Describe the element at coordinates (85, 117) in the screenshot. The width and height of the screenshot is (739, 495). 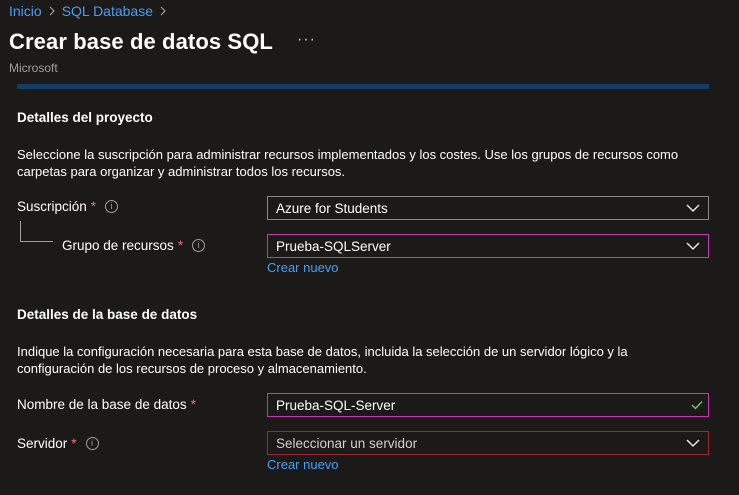
I see `project-details-heading: Detalles del proyecto` at that location.